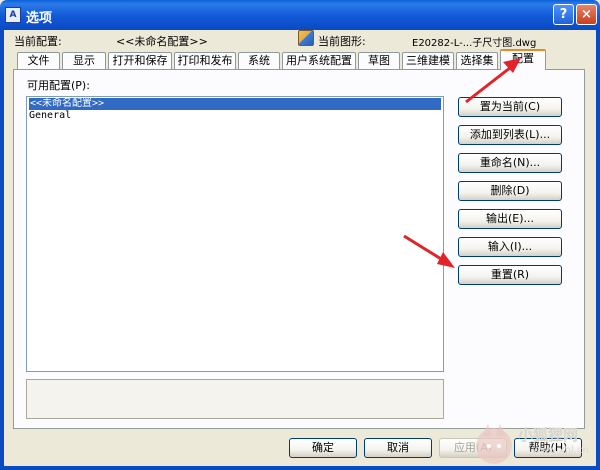 The height and width of the screenshot is (470, 600). What do you see at coordinates (162, 41) in the screenshot?
I see `current-profile-value: <<未命名配置>>` at bounding box center [162, 41].